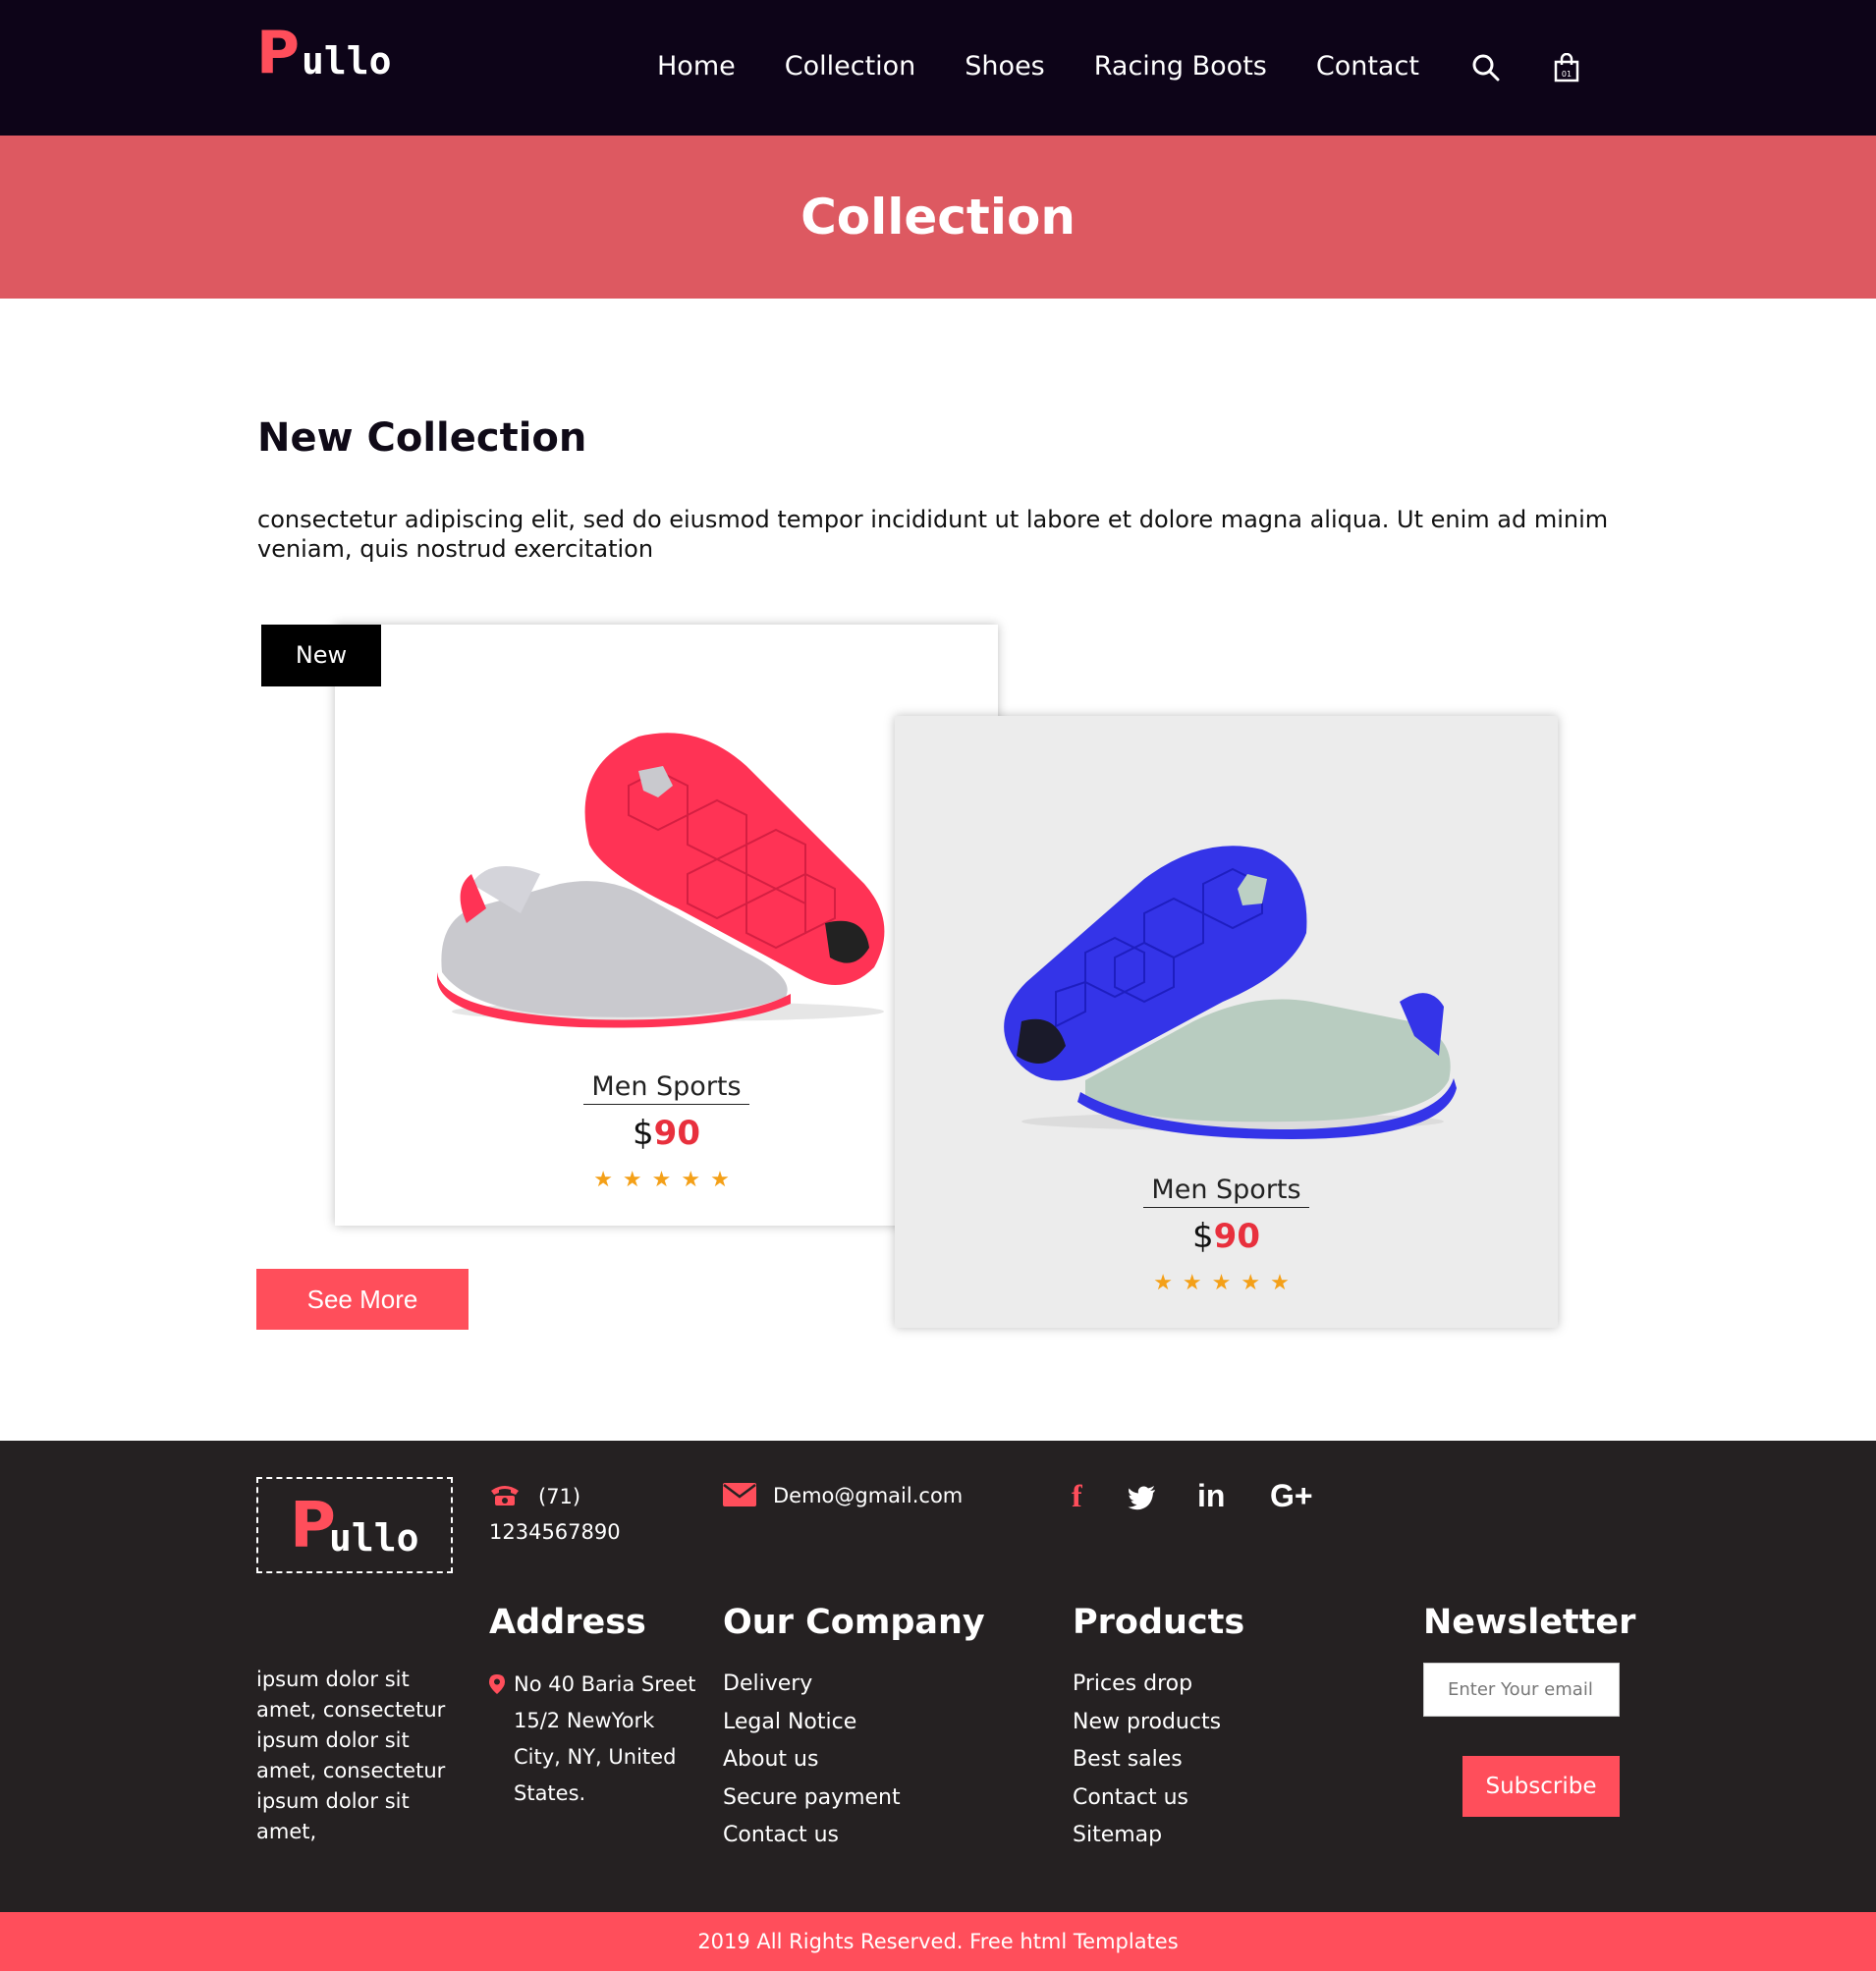 The height and width of the screenshot is (1971, 1876). Describe the element at coordinates (555, 1514) in the screenshot. I see `footer-phone: (71) 1234567890` at that location.